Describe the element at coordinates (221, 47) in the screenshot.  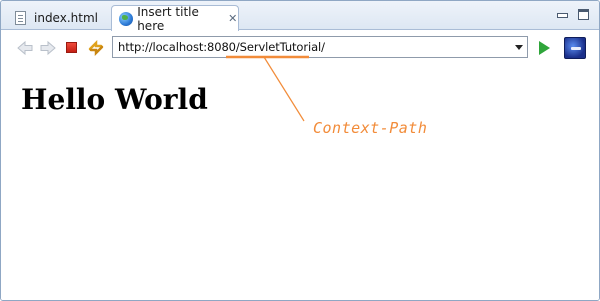
I see `url-text: http://localhost:8080/ServletTutorial/` at that location.